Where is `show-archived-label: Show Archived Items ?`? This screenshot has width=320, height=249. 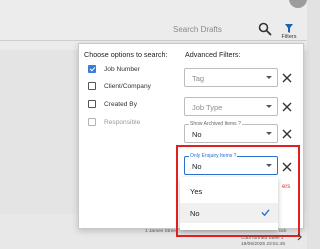
show-archived-label: Show Archived Items ? is located at coordinates (215, 124).